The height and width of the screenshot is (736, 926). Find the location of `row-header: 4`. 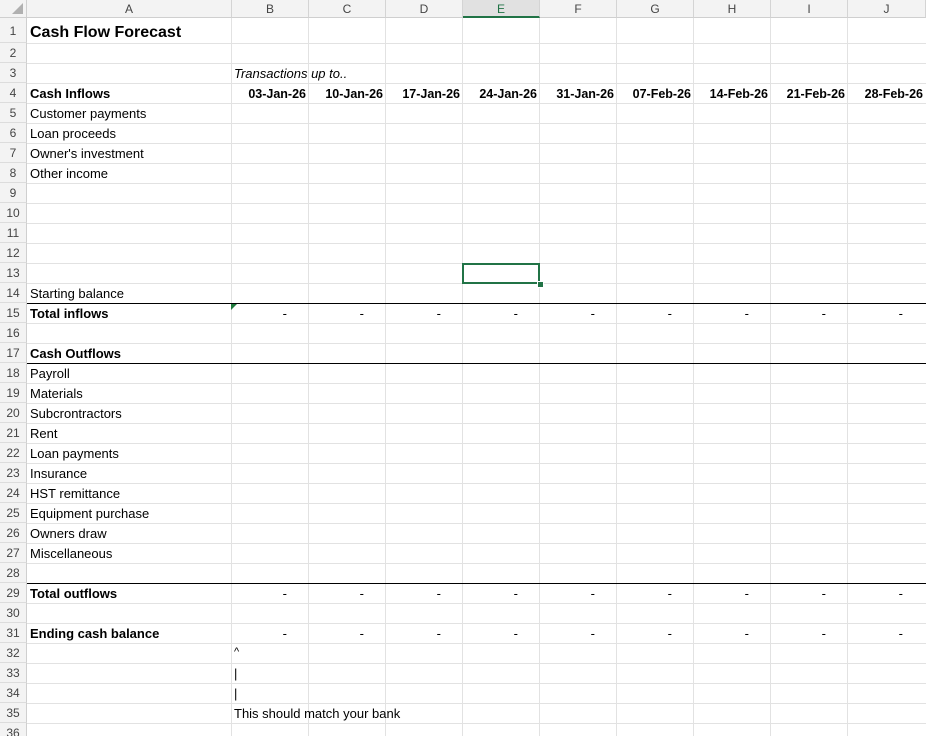

row-header: 4 is located at coordinates (13, 93).